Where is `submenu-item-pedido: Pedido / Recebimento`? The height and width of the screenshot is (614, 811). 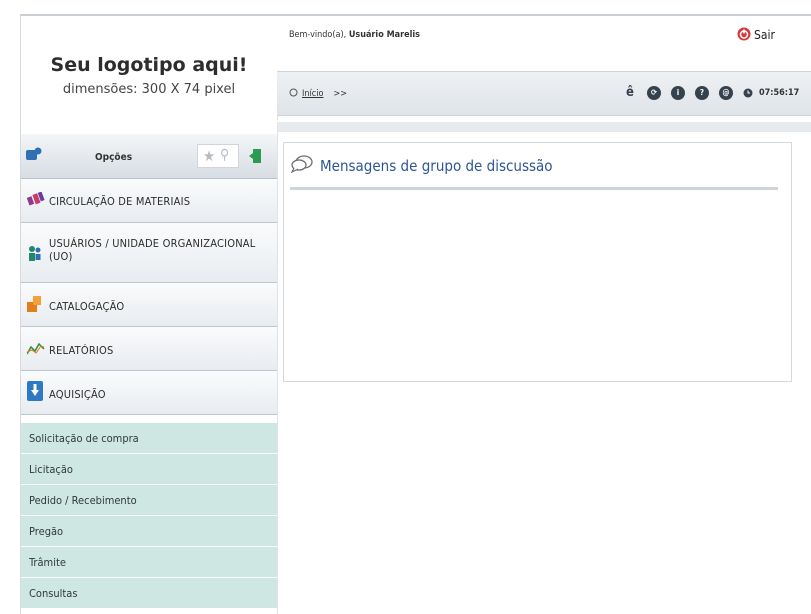
submenu-item-pedido: Pedido / Recebimento is located at coordinates (149, 500).